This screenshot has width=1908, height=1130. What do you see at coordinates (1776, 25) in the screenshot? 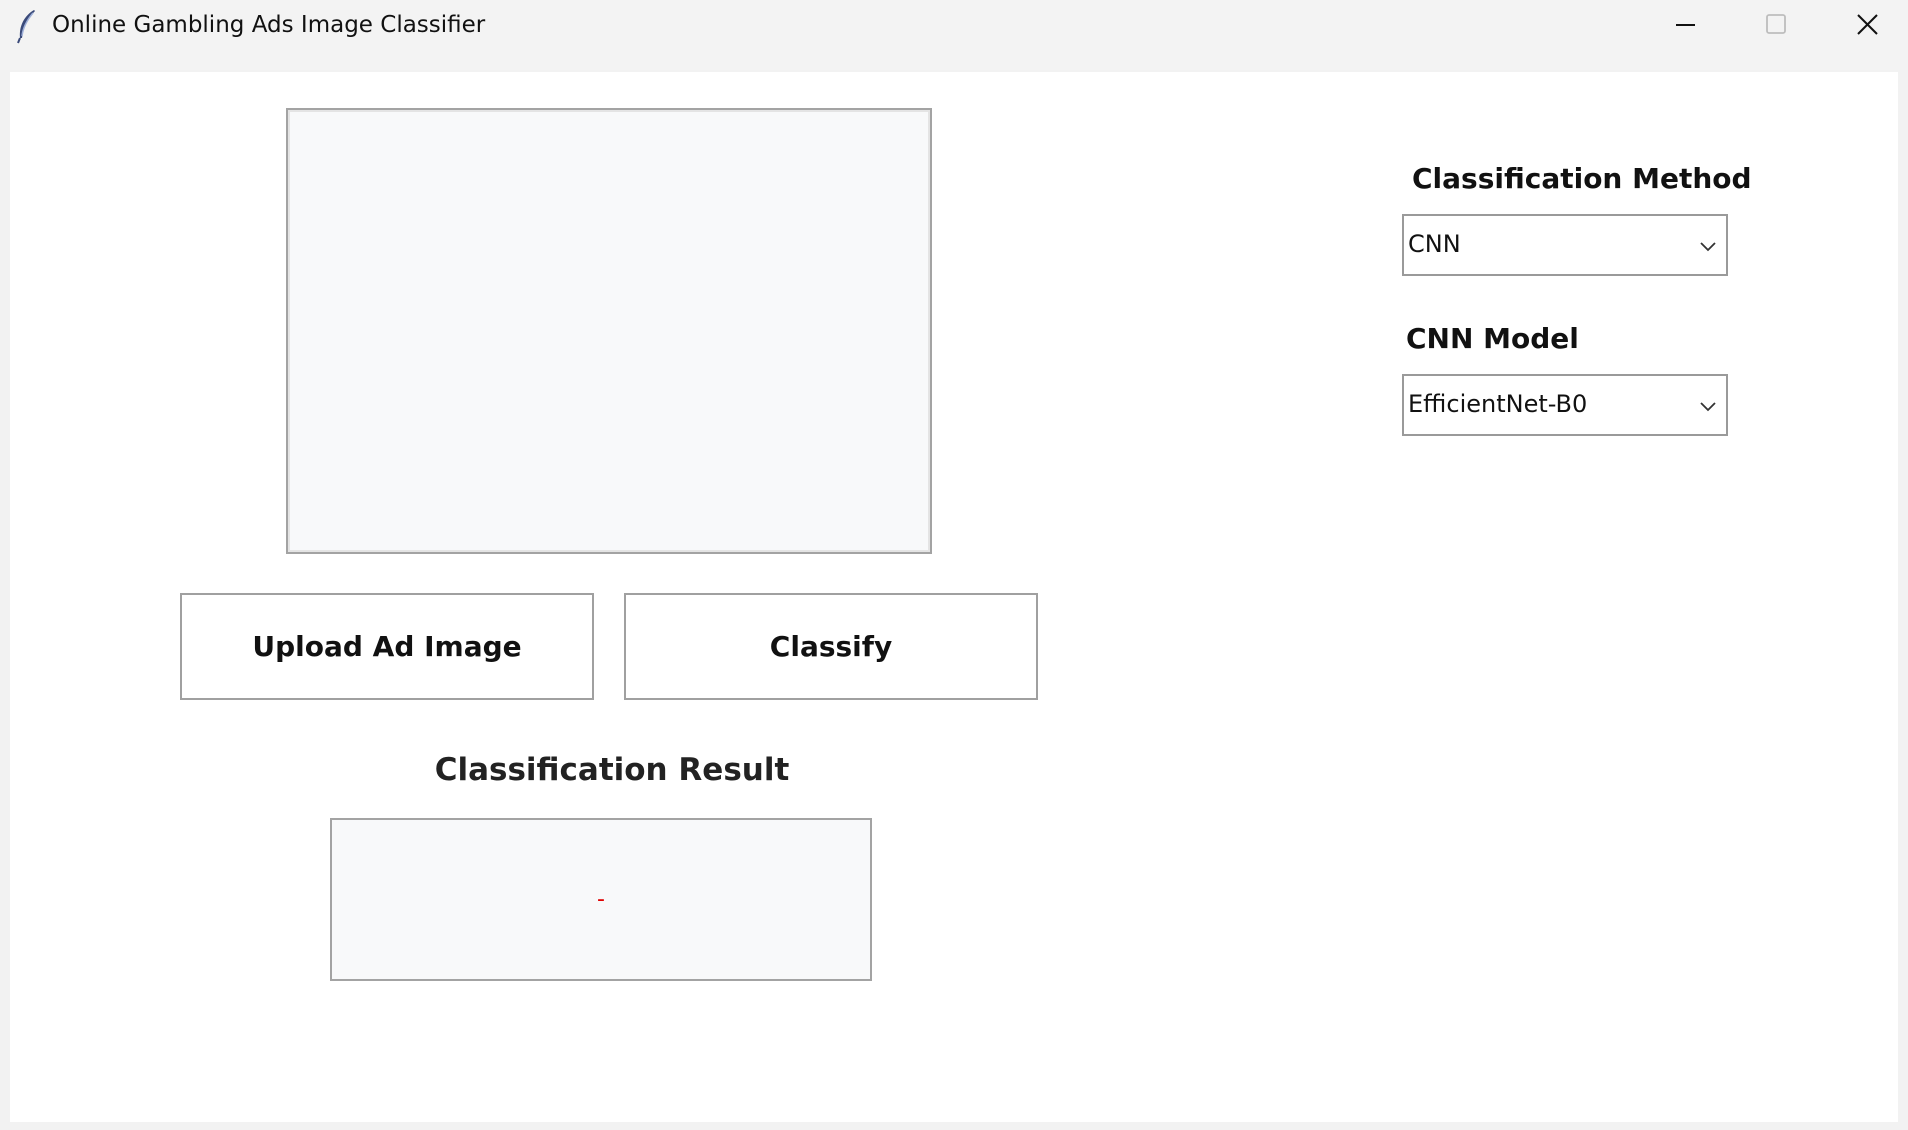
I see `maximize-button` at bounding box center [1776, 25].